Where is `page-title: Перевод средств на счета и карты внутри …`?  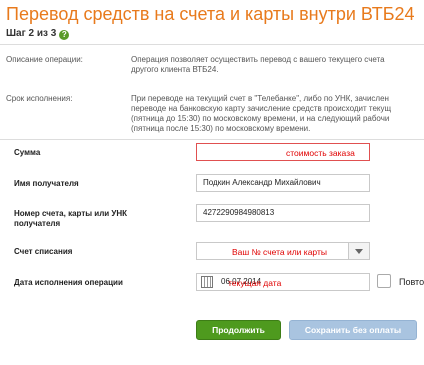
page-title: Перевод средств на счета и карты внутри … is located at coordinates (210, 14).